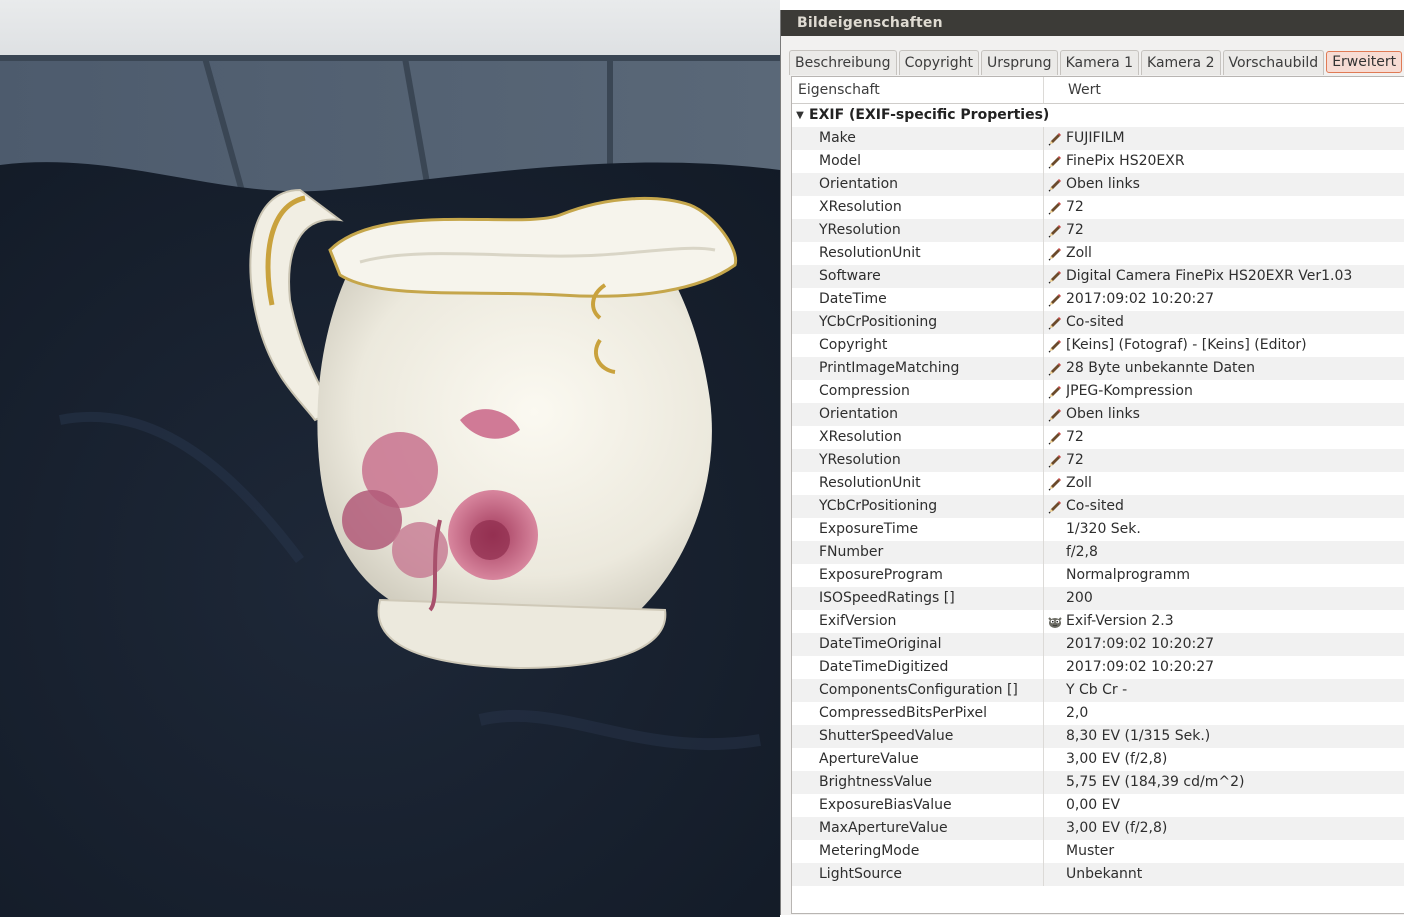  I want to click on tab-ursprung: Ursprung, so click(1019, 62).